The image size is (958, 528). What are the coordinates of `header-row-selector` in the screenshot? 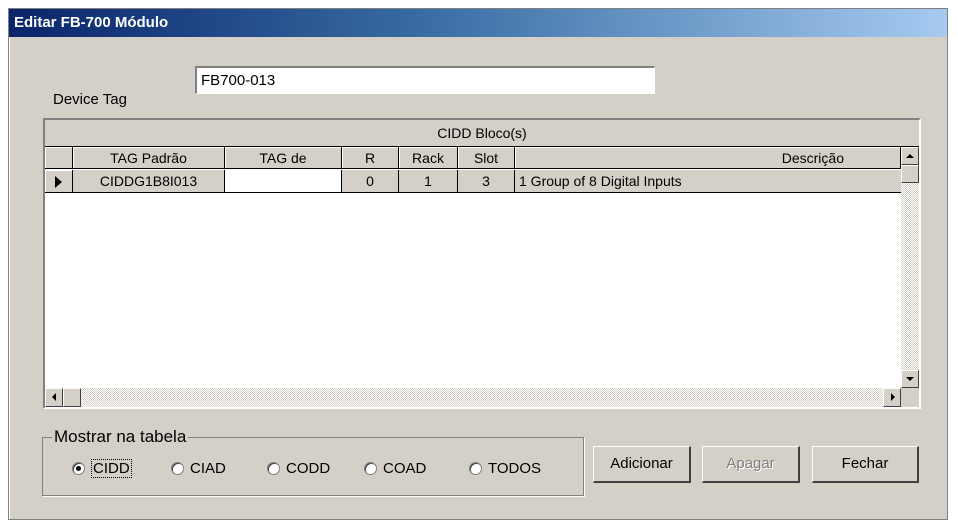 It's located at (59, 158).